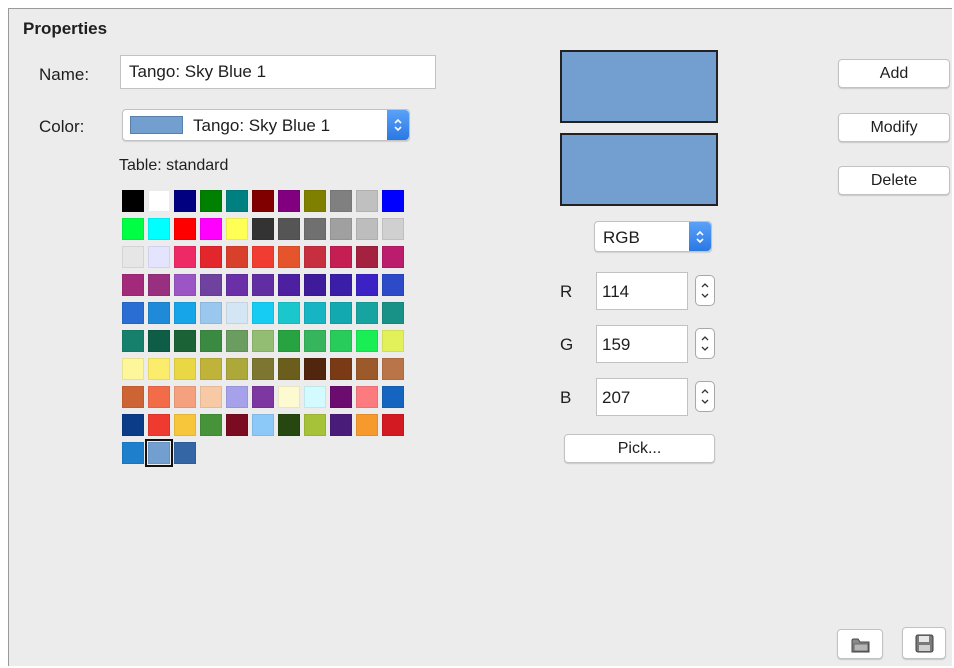  I want to click on color-select: Tango: Sky Blue 1, so click(266, 125).